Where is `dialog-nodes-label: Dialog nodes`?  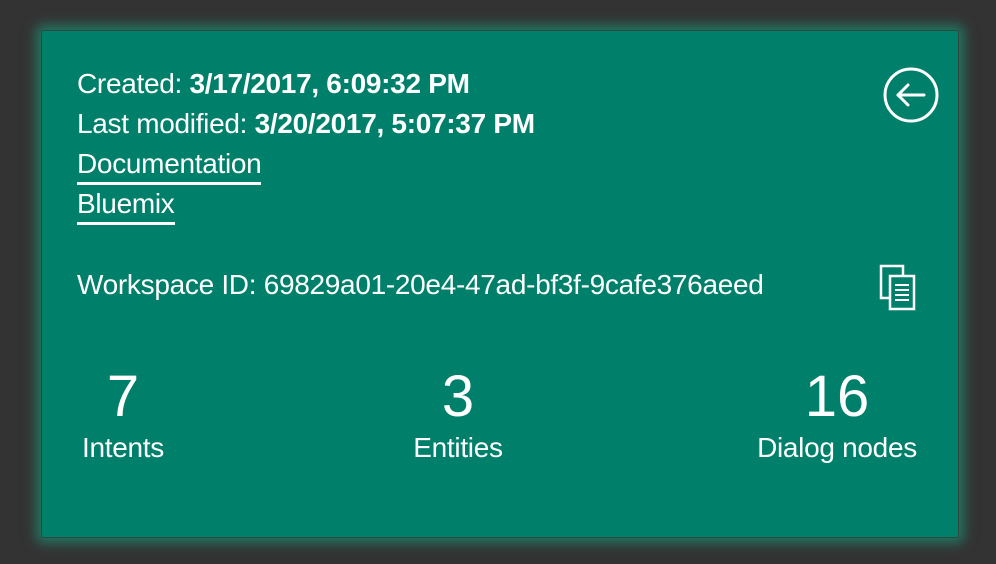
dialog-nodes-label: Dialog nodes is located at coordinates (837, 447).